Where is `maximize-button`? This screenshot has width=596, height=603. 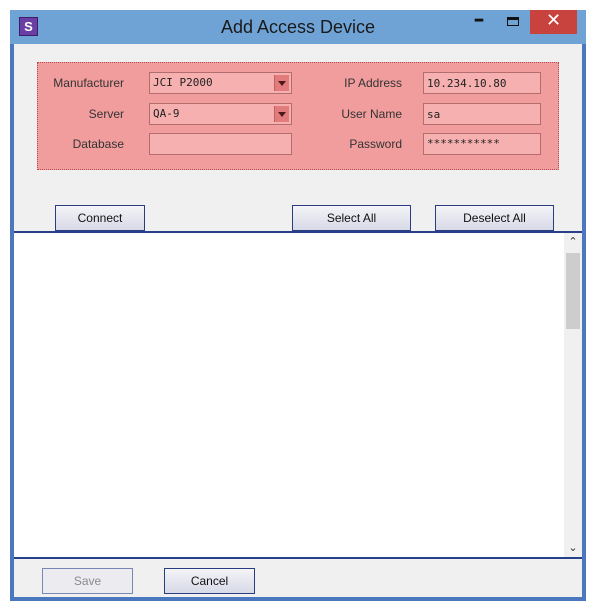 maximize-button is located at coordinates (513, 22).